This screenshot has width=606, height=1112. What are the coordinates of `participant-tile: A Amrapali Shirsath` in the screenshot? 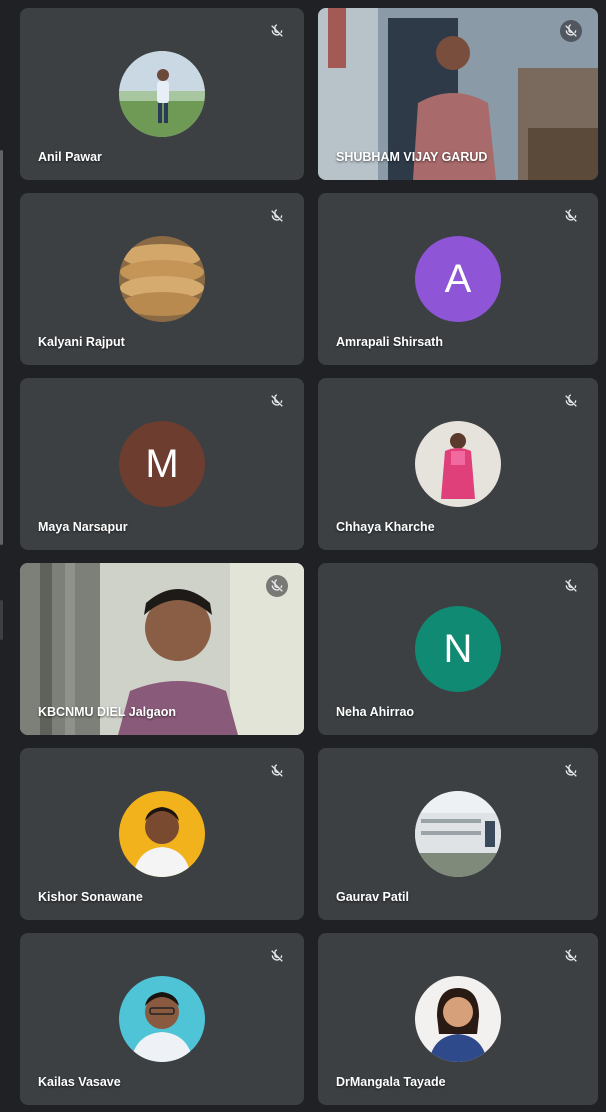 It's located at (458, 279).